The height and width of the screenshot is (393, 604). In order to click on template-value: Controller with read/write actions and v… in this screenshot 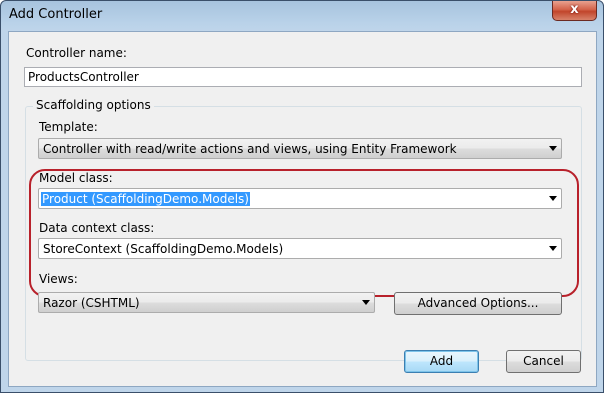, I will do `click(250, 149)`.